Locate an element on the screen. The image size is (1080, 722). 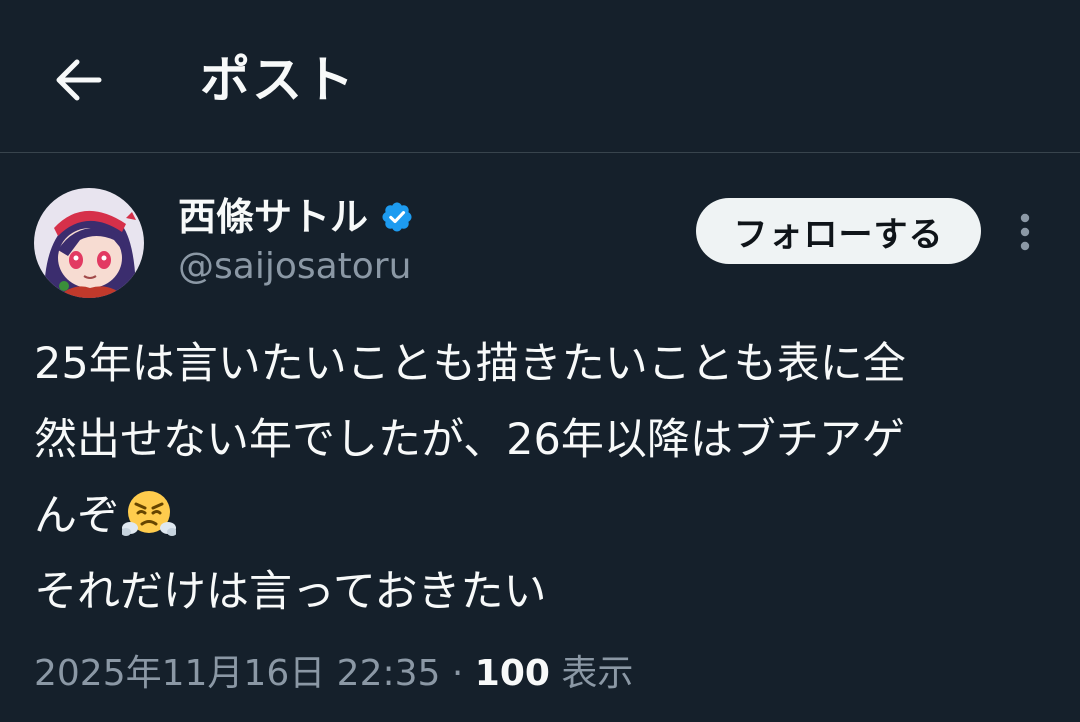
face-with-steam-from-nose-emoji is located at coordinates (149, 513).